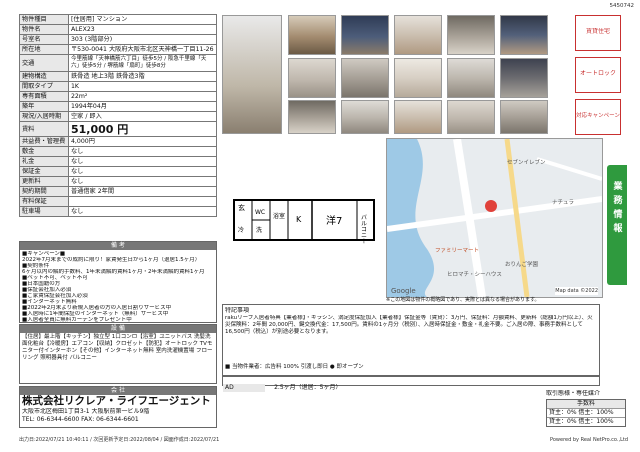 This screenshot has height=452, width=640. I want to click on spec-row: 号室名 303 (3階部分), so click(118, 39).